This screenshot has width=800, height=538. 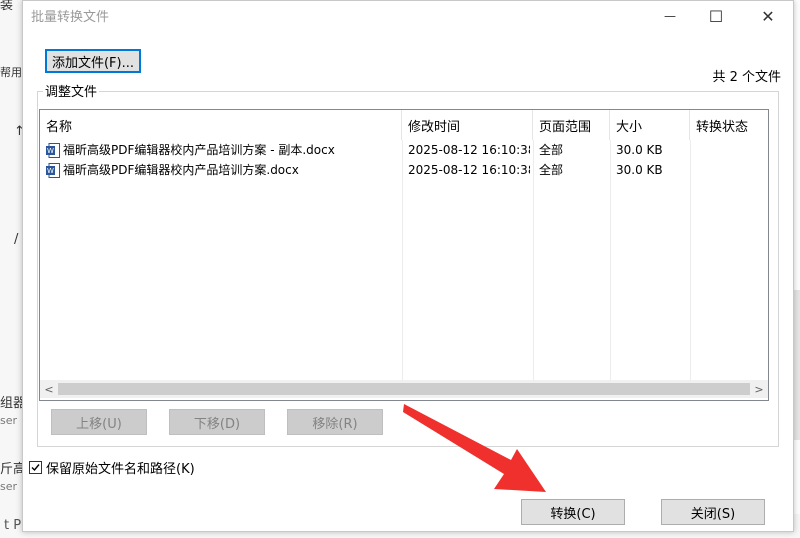 I want to click on move-down-button: 下移(D), so click(x=217, y=422).